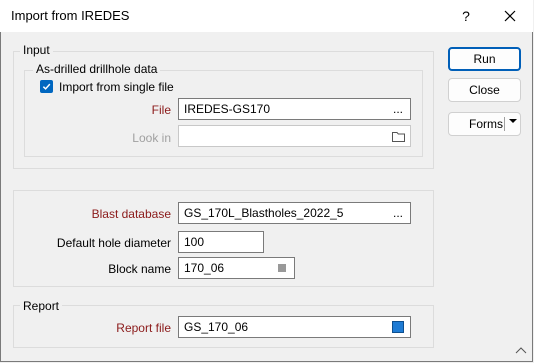 The image size is (534, 363). I want to click on list-icon, so click(282, 268).